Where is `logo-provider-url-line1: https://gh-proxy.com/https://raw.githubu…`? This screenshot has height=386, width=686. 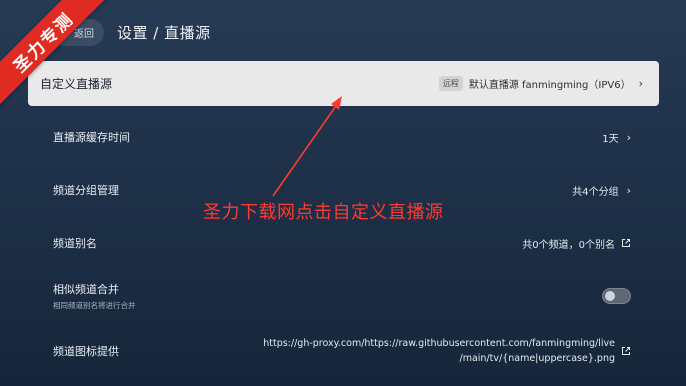 logo-provider-url-line1: https://gh-proxy.com/https://raw.githubu… is located at coordinates (439, 343).